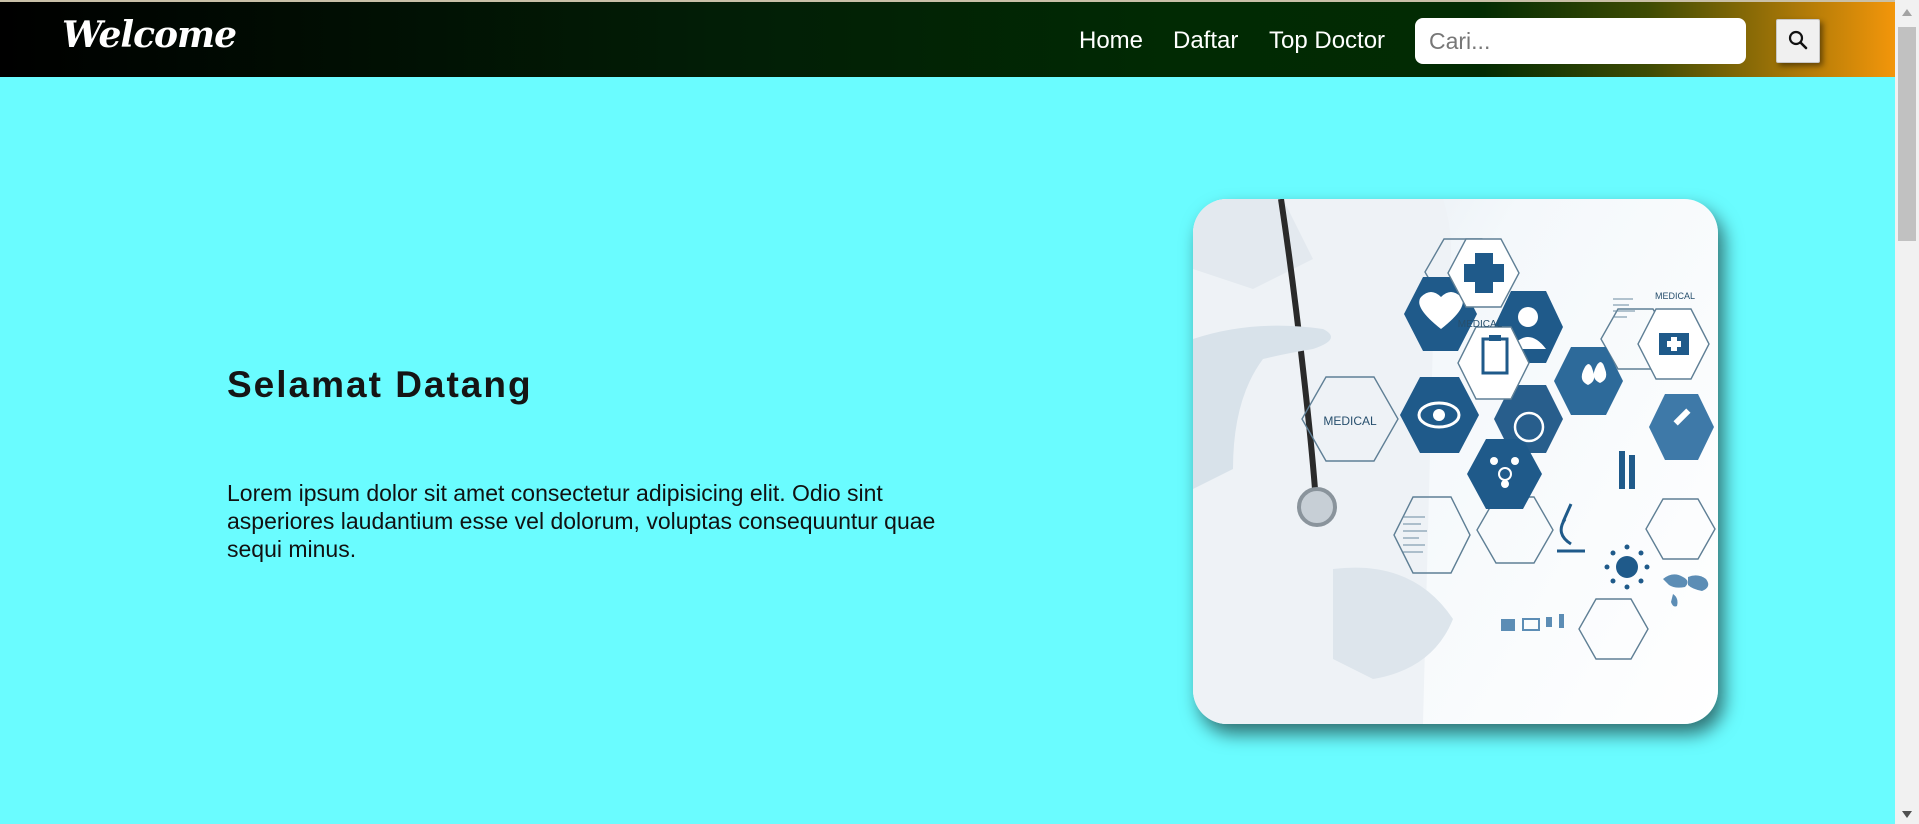 The height and width of the screenshot is (824, 1919). I want to click on hex-label-medical-3: MEDICAL, so click(1675, 296).